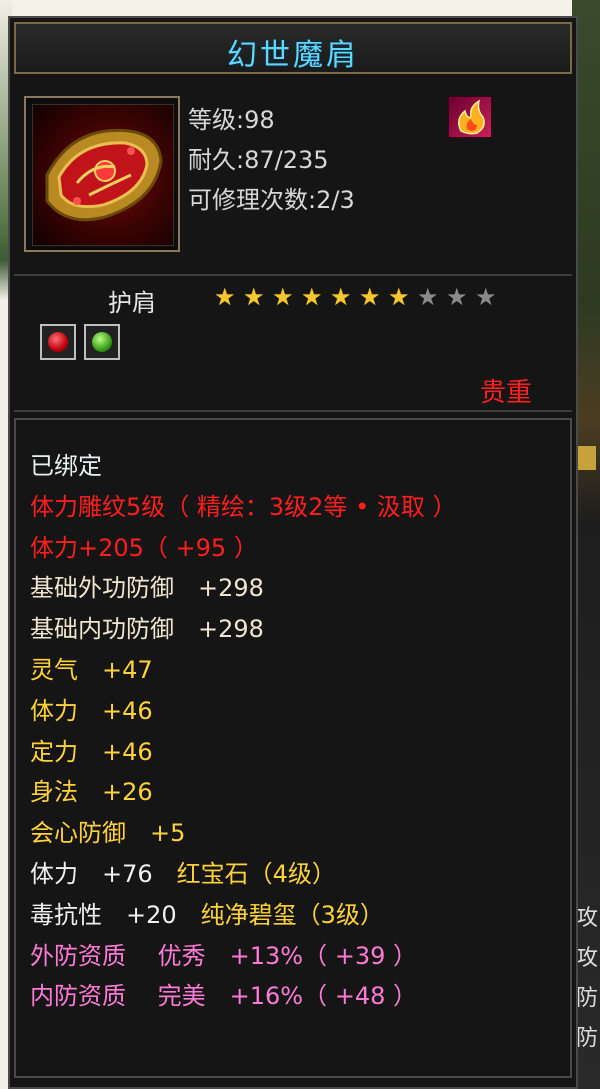  I want to click on attribute-line: 定力 +46, so click(91, 749).